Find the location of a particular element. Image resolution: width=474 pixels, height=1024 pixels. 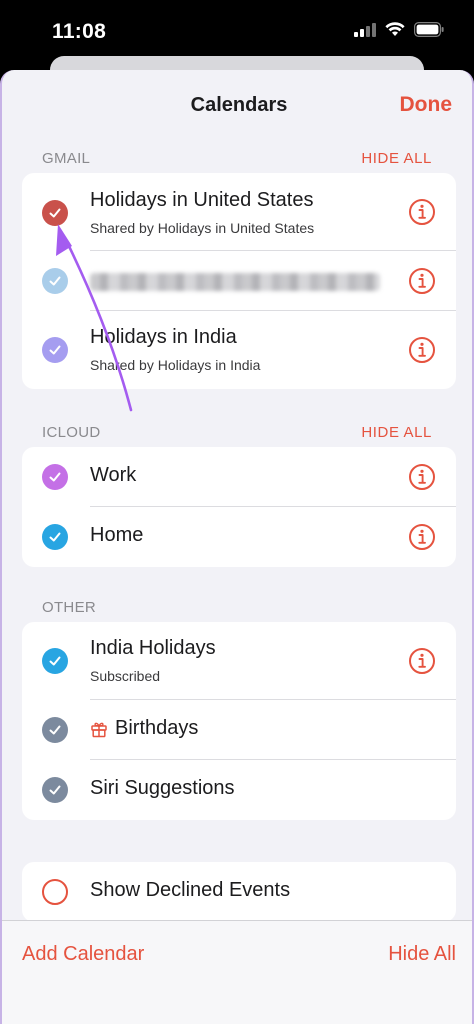

gmail-section-header: GMAIL HIDE ALL is located at coordinates (237, 158).